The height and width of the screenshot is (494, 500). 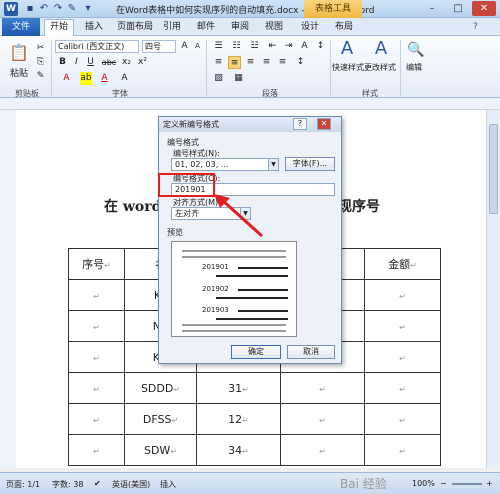 I want to click on vertical-scrollbar, so click(x=493, y=289).